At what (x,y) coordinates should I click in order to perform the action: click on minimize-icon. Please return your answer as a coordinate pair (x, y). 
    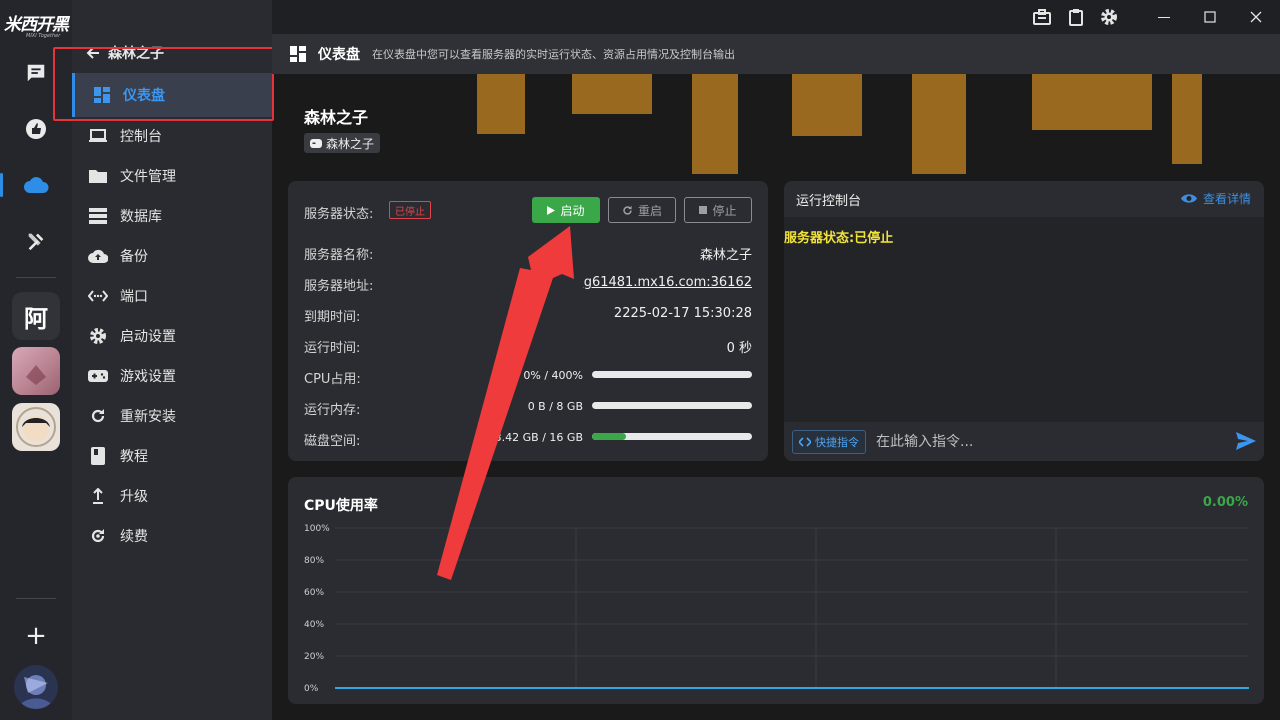
    Looking at the image, I should click on (1164, 17).